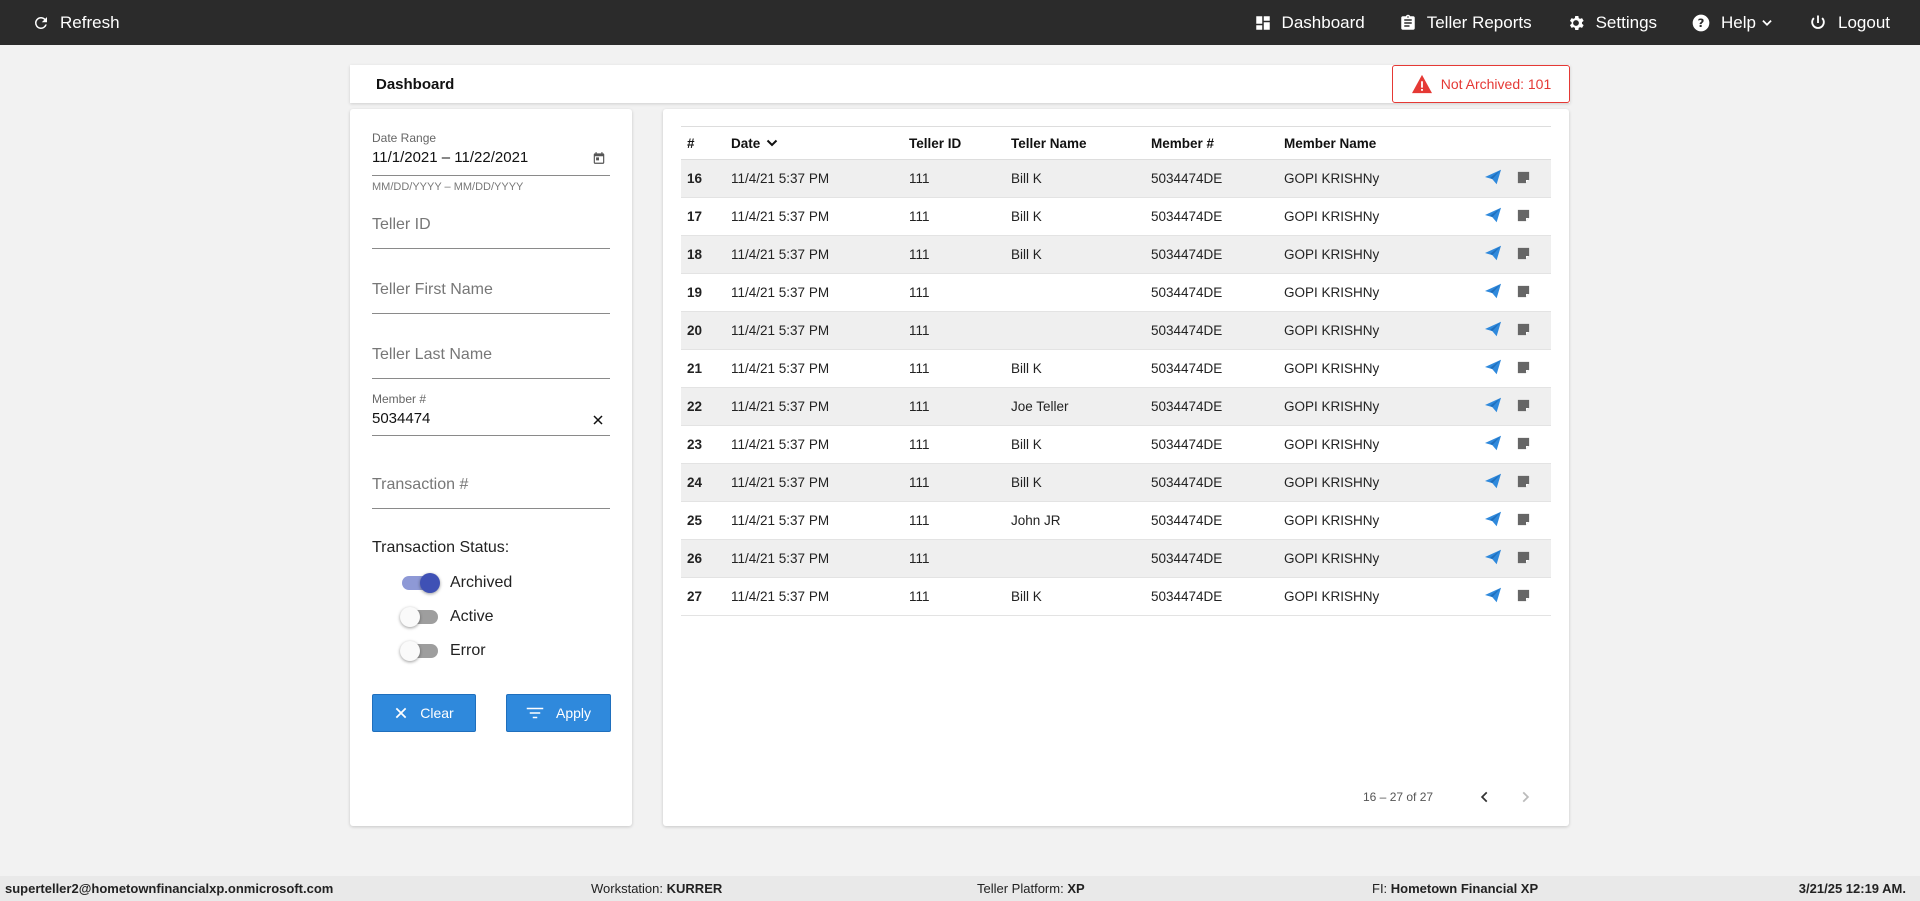  I want to click on nav-teller-reports: Teller Reports, so click(1465, 23).